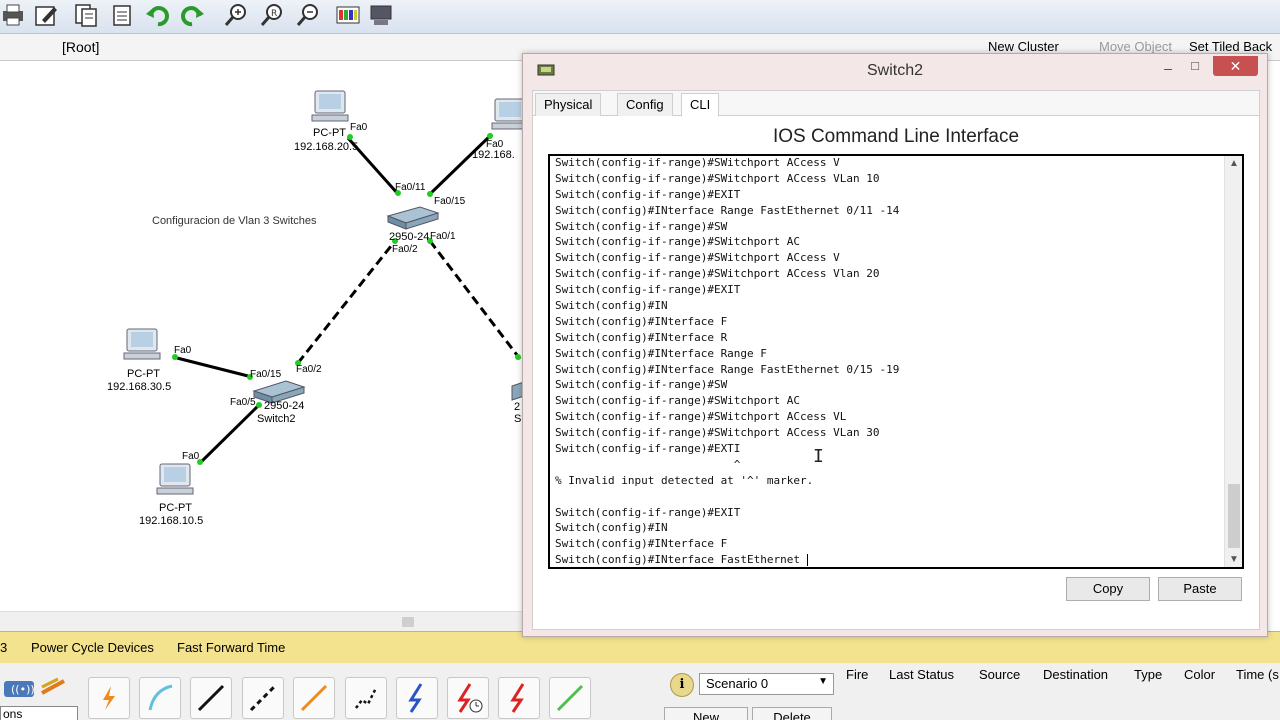 This screenshot has height=720, width=1280. What do you see at coordinates (1023, 46) in the screenshot?
I see `new-cluster-button: New Cluster` at bounding box center [1023, 46].